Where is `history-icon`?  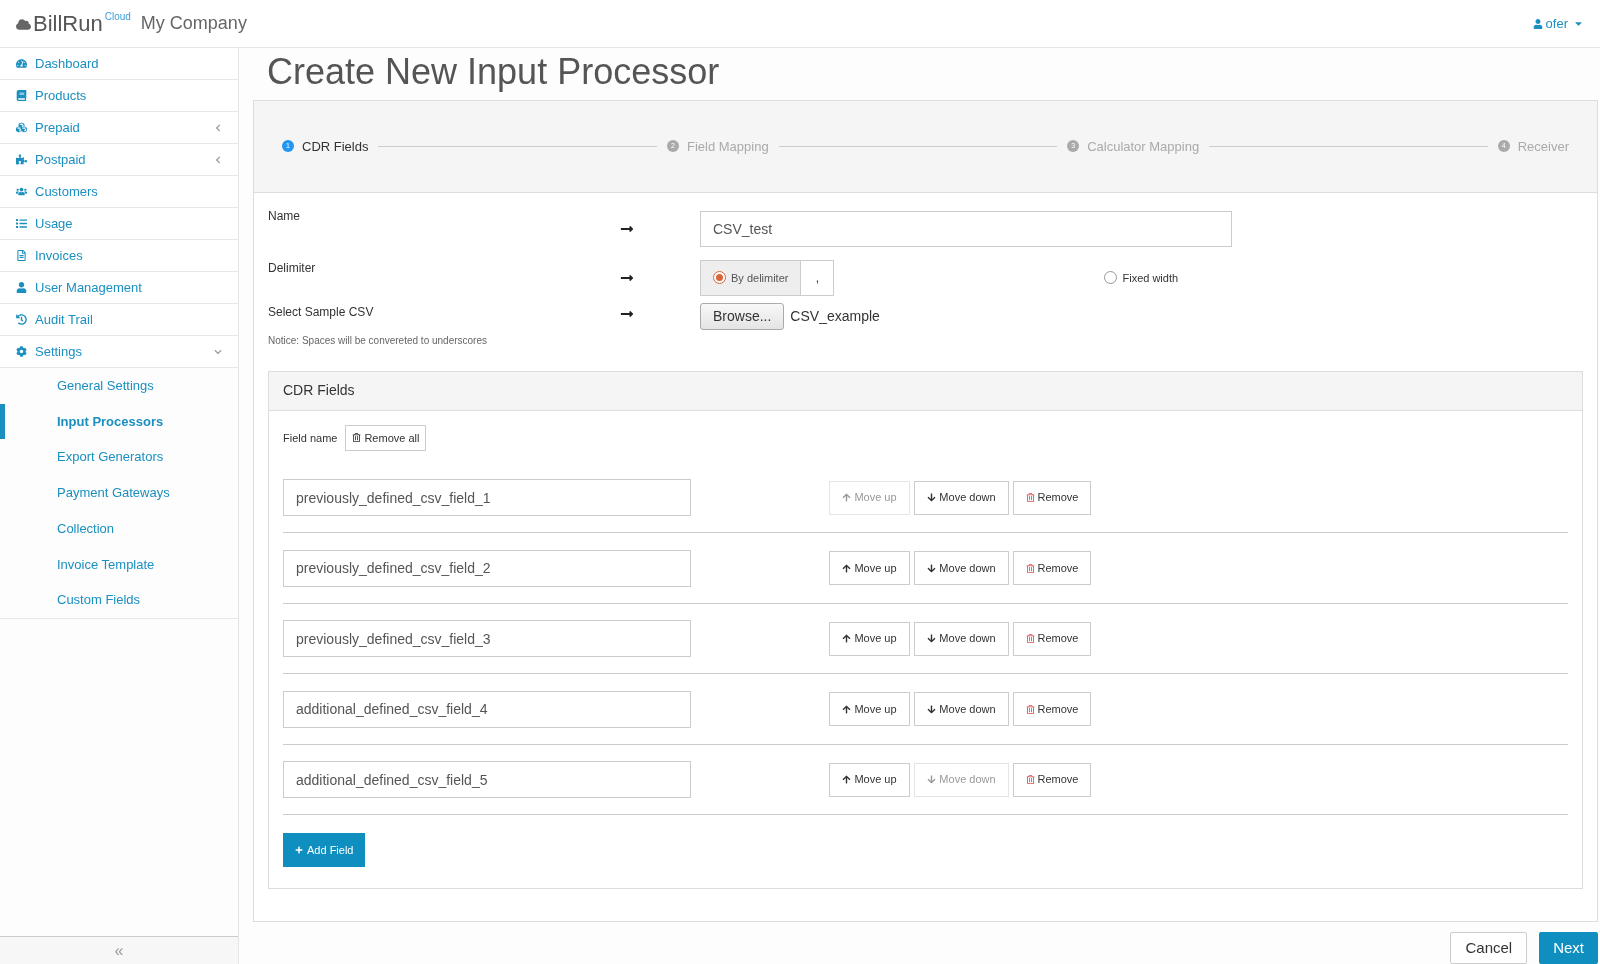
history-icon is located at coordinates (21, 319).